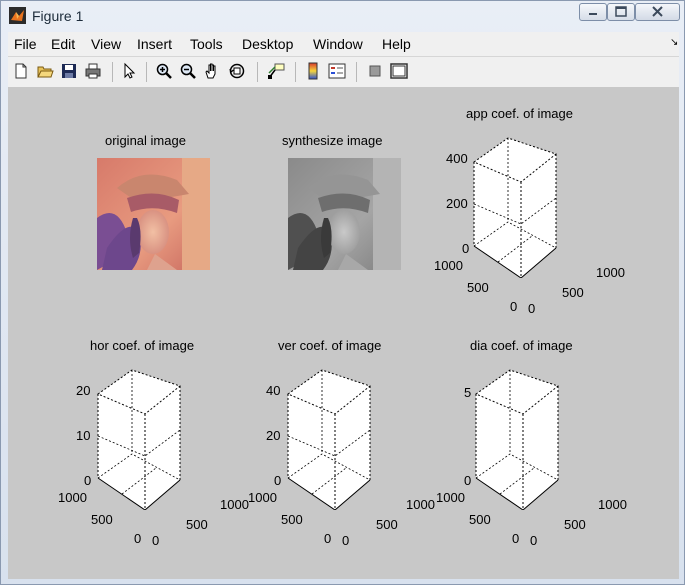  Describe the element at coordinates (145, 140) in the screenshot. I see `original-image-title: original image` at that location.